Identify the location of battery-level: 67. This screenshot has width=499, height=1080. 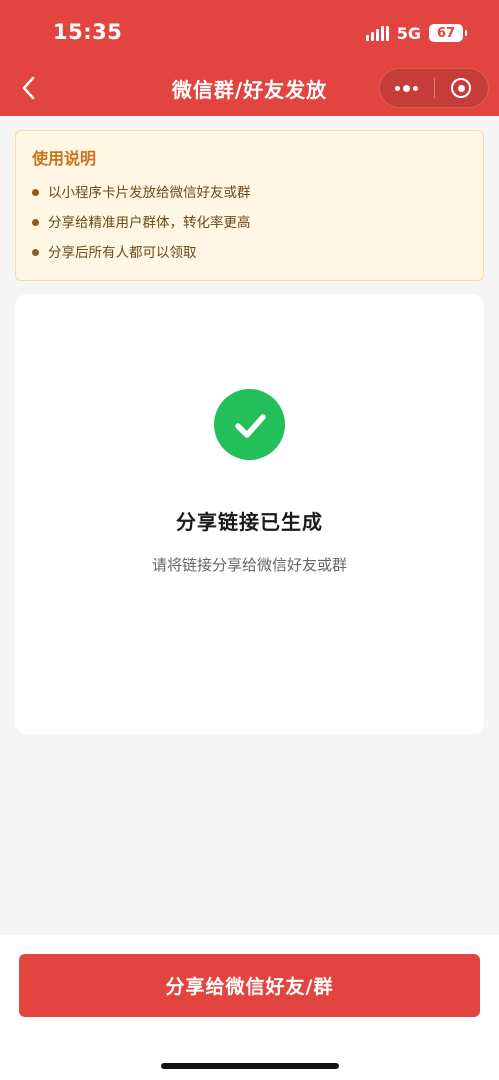
(446, 33).